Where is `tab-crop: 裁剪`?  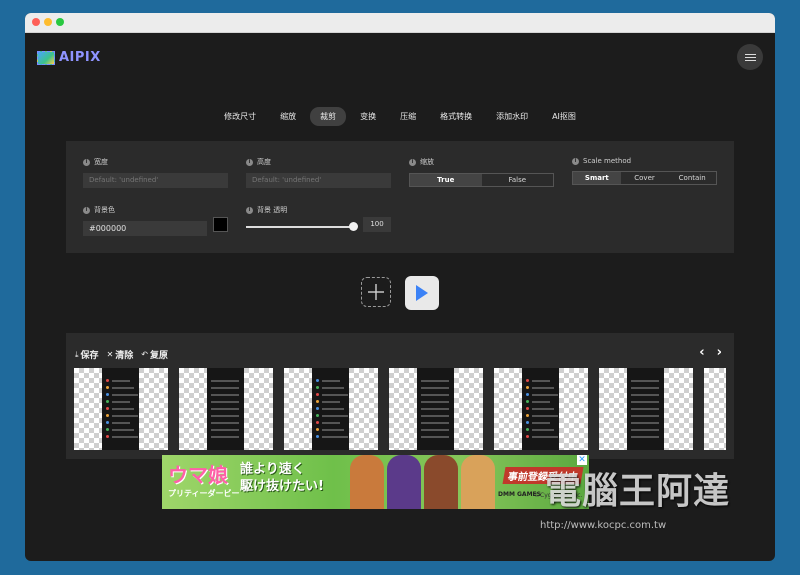
tab-crop: 裁剪 is located at coordinates (328, 116).